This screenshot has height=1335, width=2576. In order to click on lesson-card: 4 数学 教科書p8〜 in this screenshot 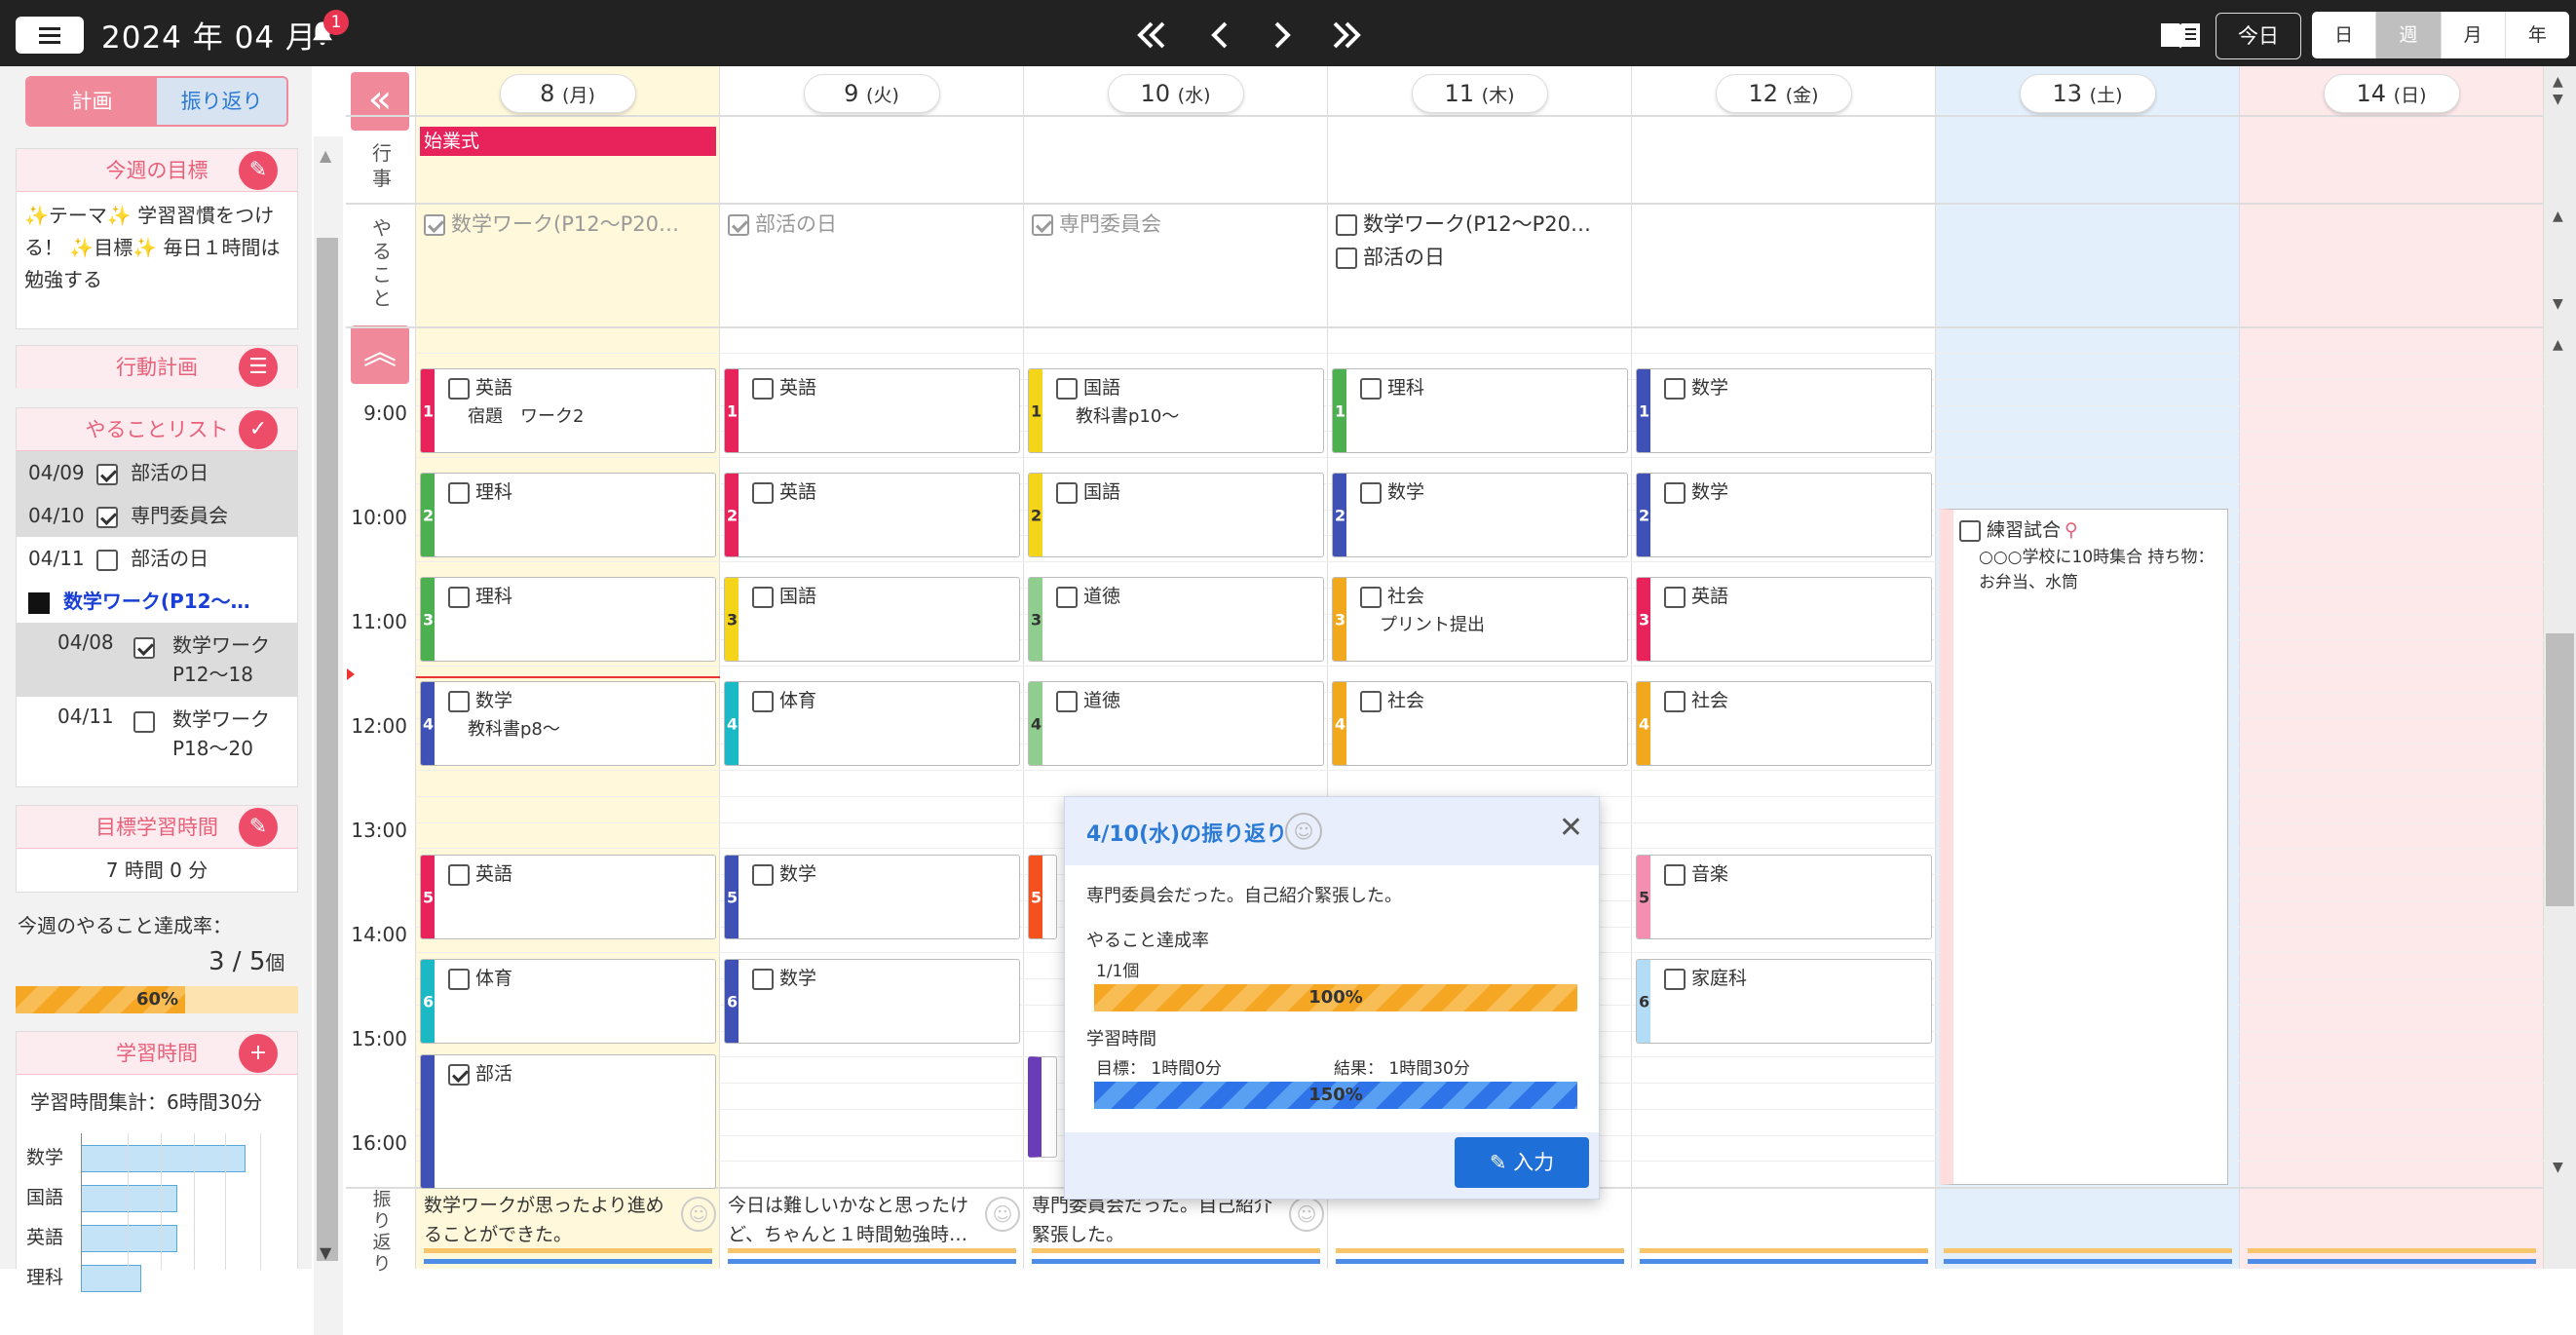, I will do `click(568, 723)`.